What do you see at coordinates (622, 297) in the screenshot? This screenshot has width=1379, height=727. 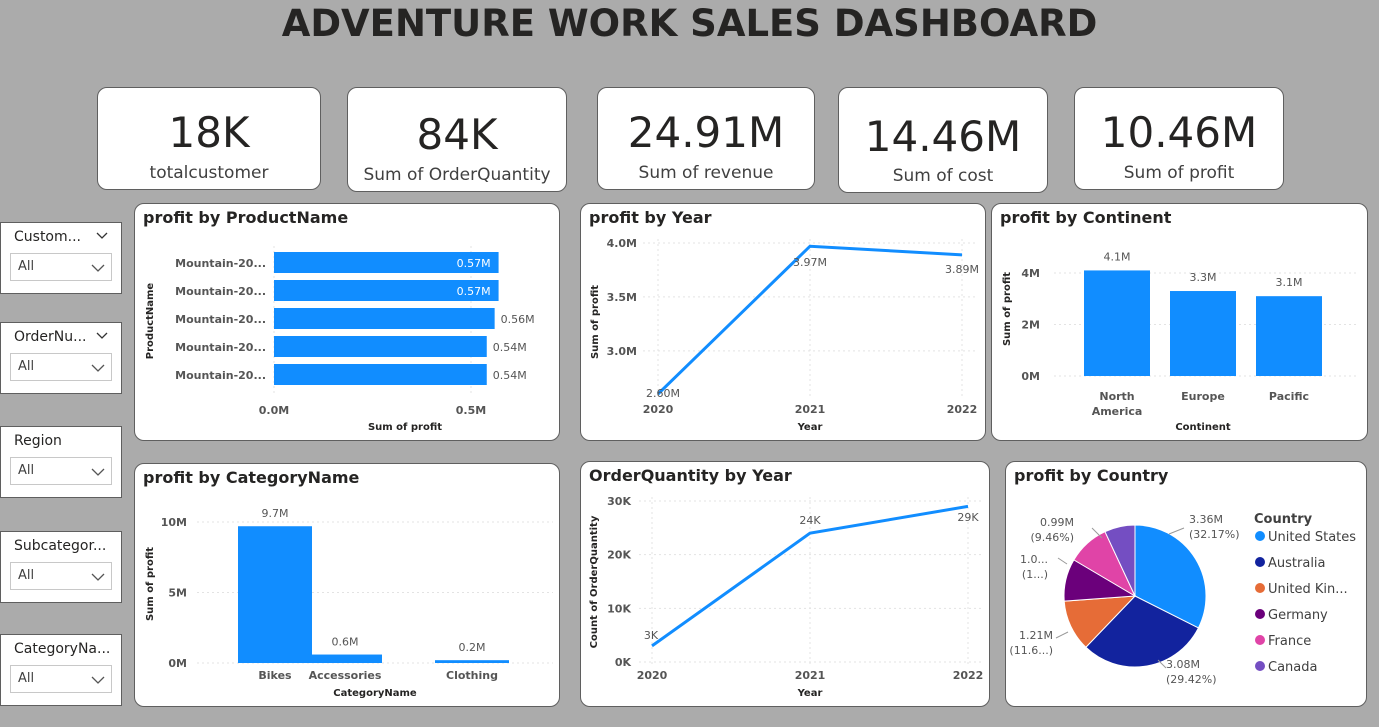 I see `tick-label: 3.5M` at bounding box center [622, 297].